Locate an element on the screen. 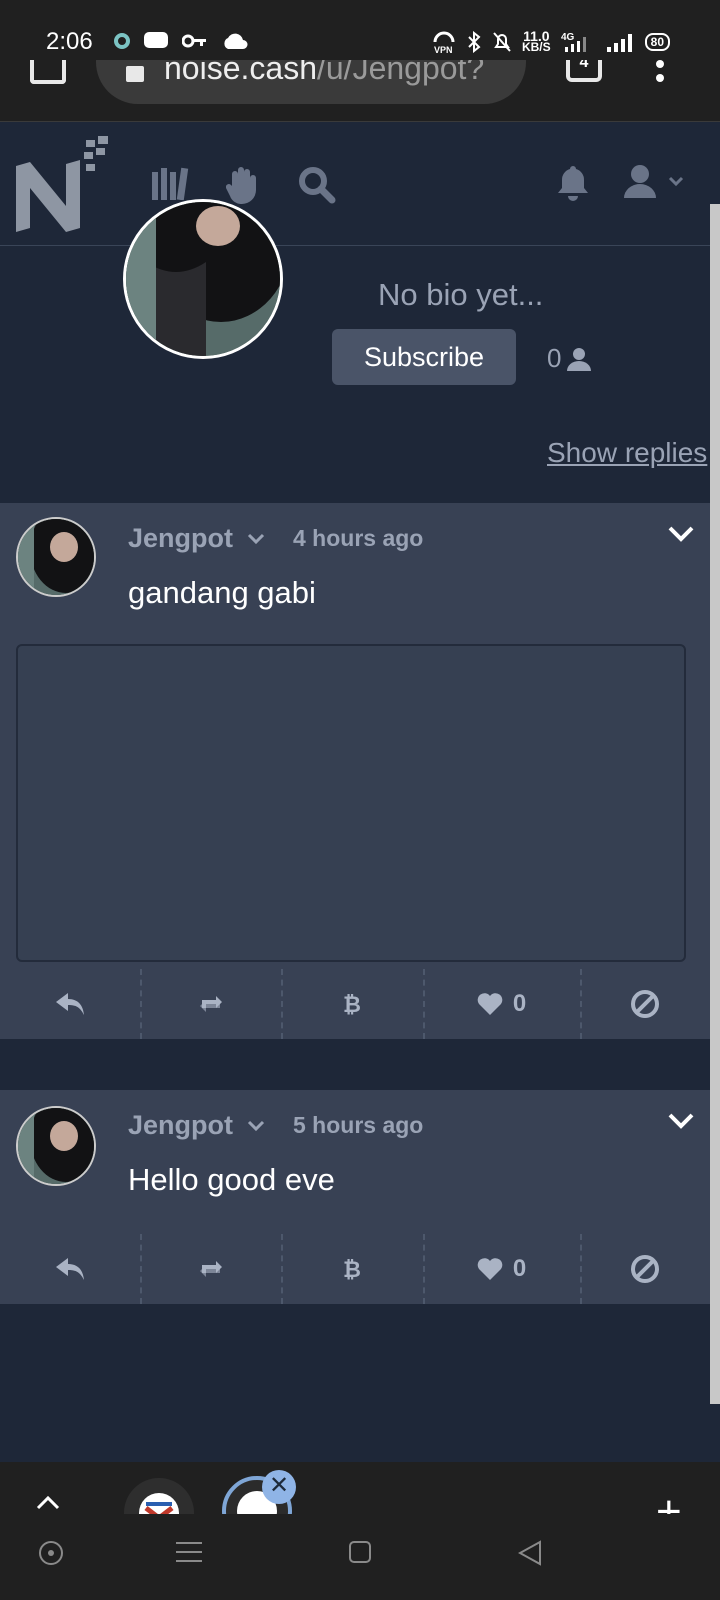 This screenshot has width=720, height=1600. status-right-icons: VPN 11.0 KB/S 4G 80 is located at coordinates (551, 41).